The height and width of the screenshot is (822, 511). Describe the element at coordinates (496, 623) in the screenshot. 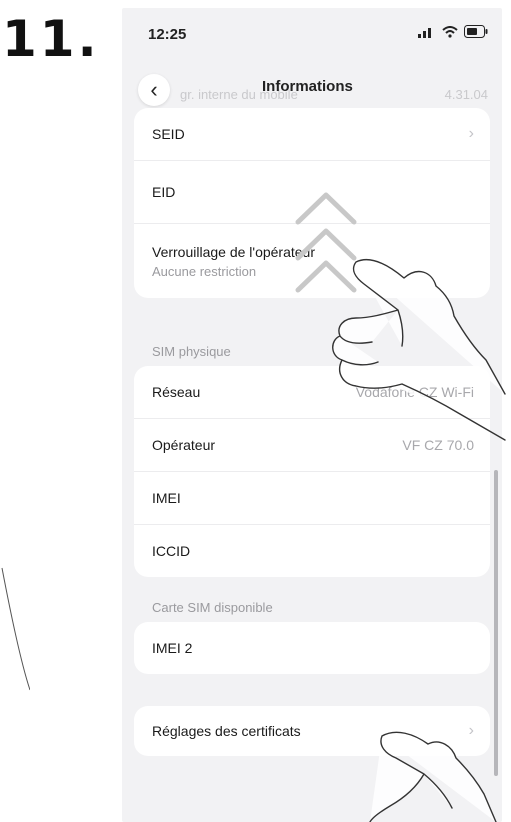

I see `scrollbar` at that location.